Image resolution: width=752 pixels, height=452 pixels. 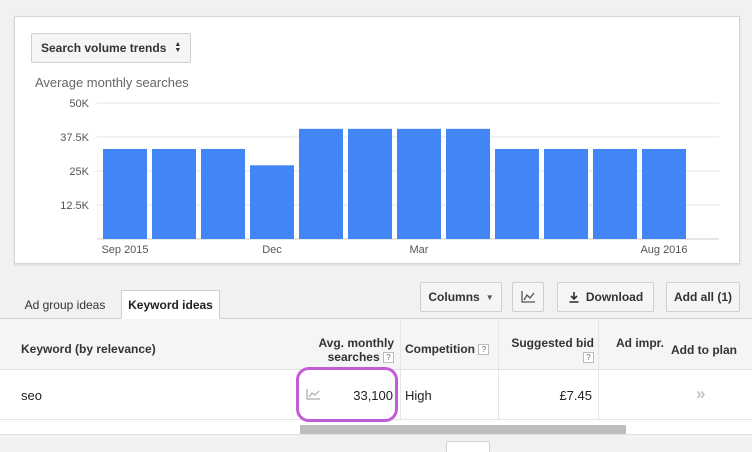 I want to click on y-tick-label: 25K, so click(x=79, y=172).